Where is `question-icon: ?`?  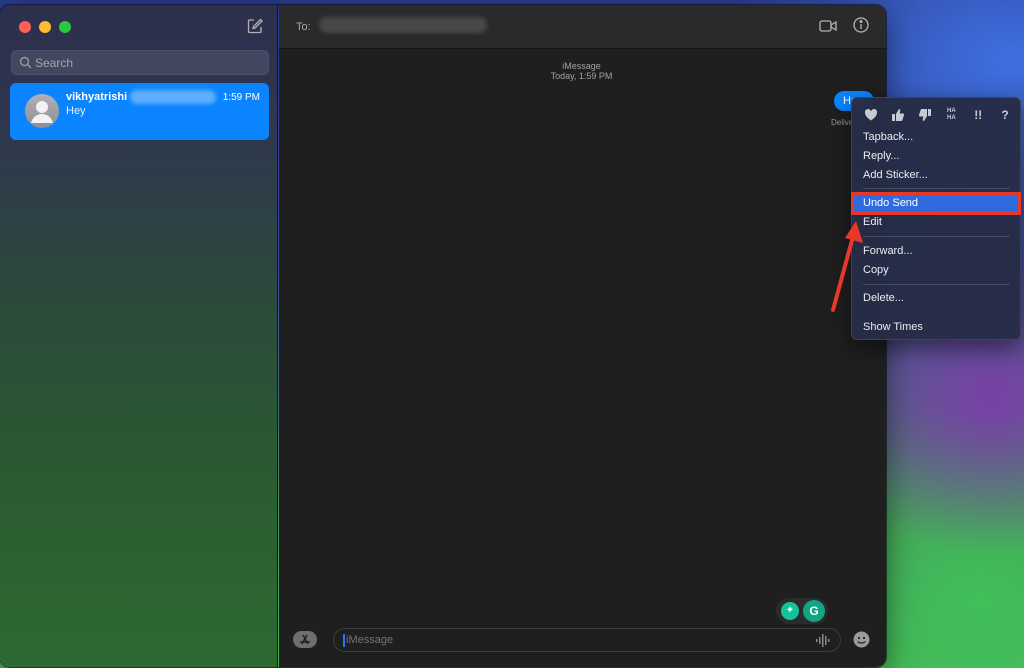 question-icon: ? is located at coordinates (1005, 115).